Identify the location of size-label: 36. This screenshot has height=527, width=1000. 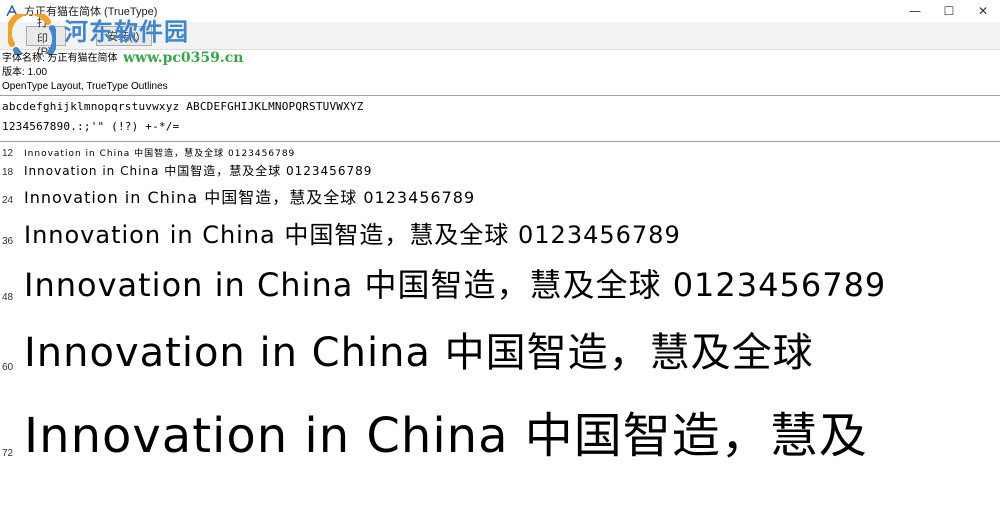
(8, 241).